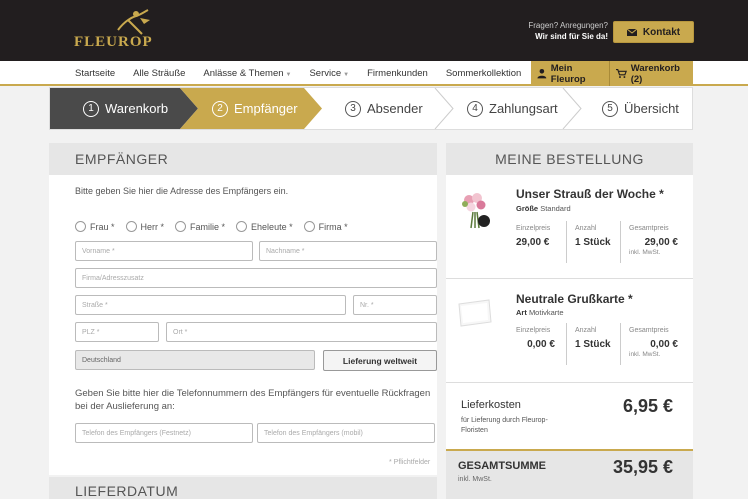  What do you see at coordinates (649, 344) in the screenshot?
I see `item-2-total: Gesamtpreis 0,00 € inkl. MwSt.` at bounding box center [649, 344].